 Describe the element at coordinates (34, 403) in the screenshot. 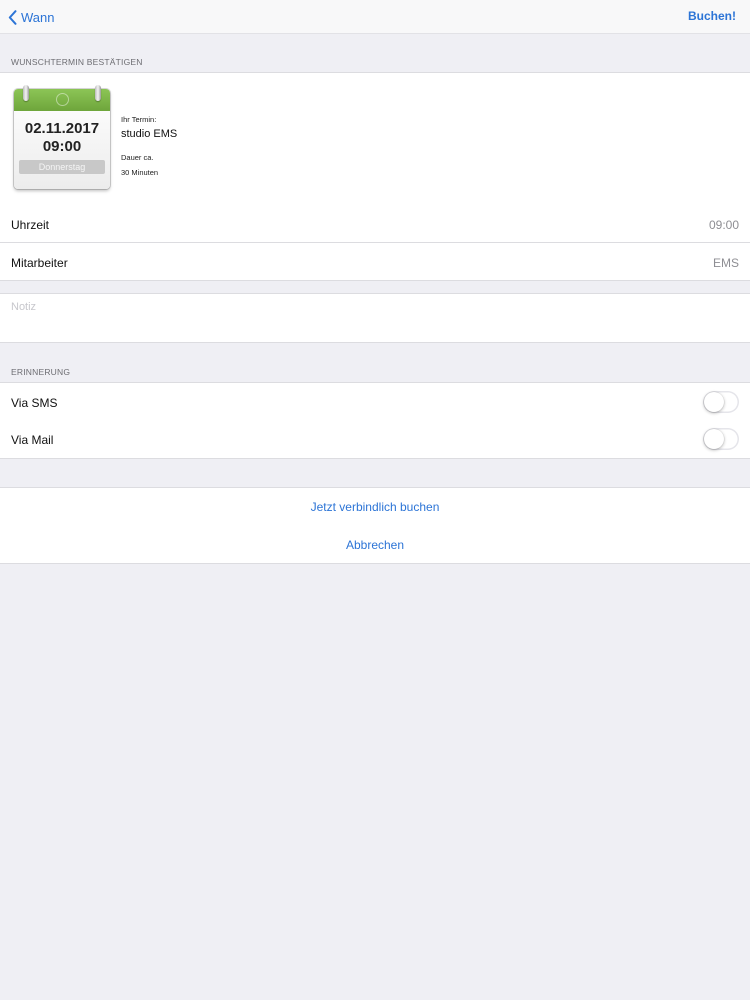

I see `sms-reminder-label: Via SMS` at that location.